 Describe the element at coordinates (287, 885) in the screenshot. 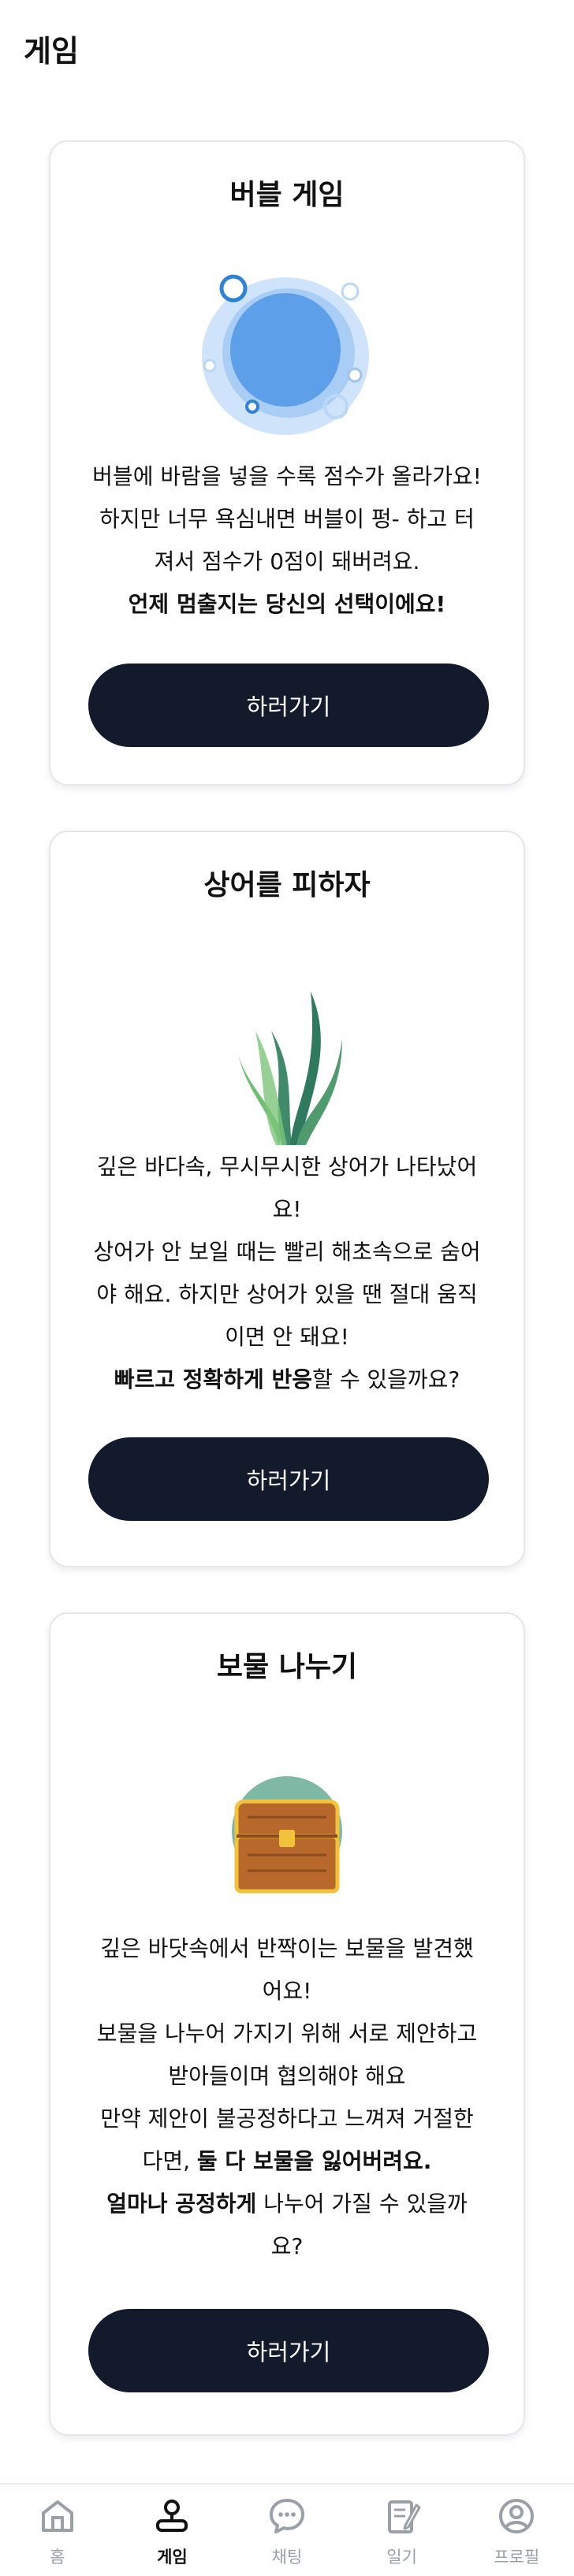

I see `game-title: 상어를 피하자` at that location.